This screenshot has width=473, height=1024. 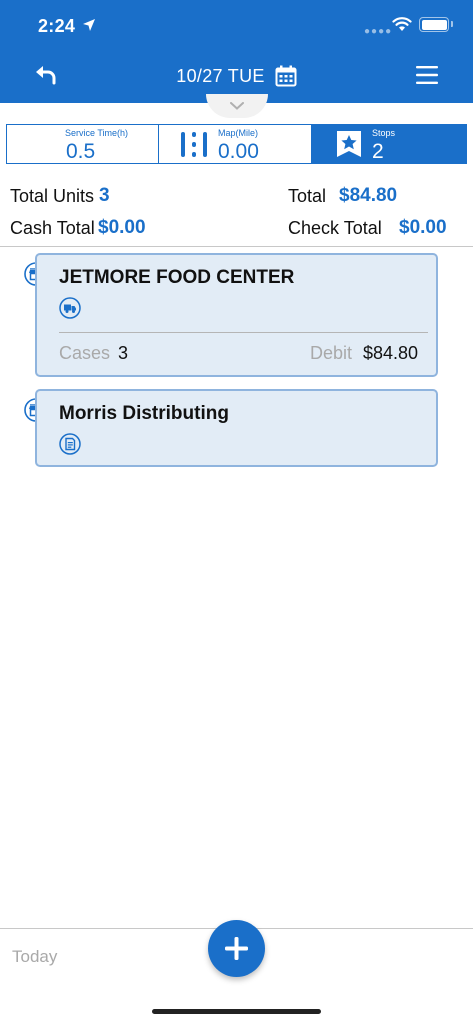 I want to click on pull-down-handle, so click(x=237, y=106).